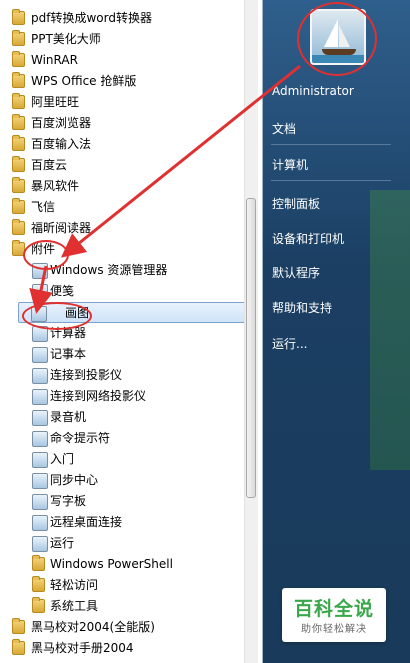 This screenshot has width=410, height=663. What do you see at coordinates (334, 629) in the screenshot?
I see `watermark-subtitle: 助你轻松解决` at bounding box center [334, 629].